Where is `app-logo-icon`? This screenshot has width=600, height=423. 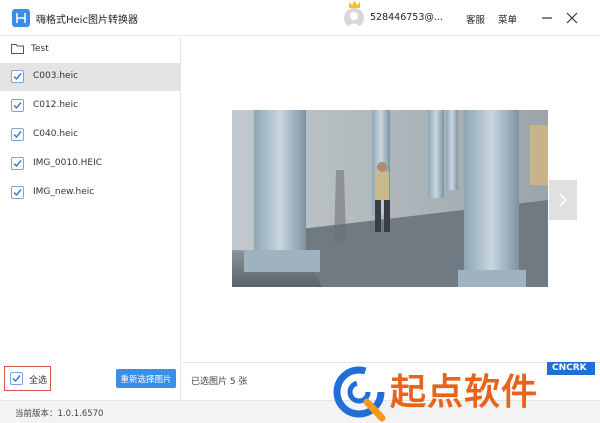
app-logo-icon is located at coordinates (21, 18).